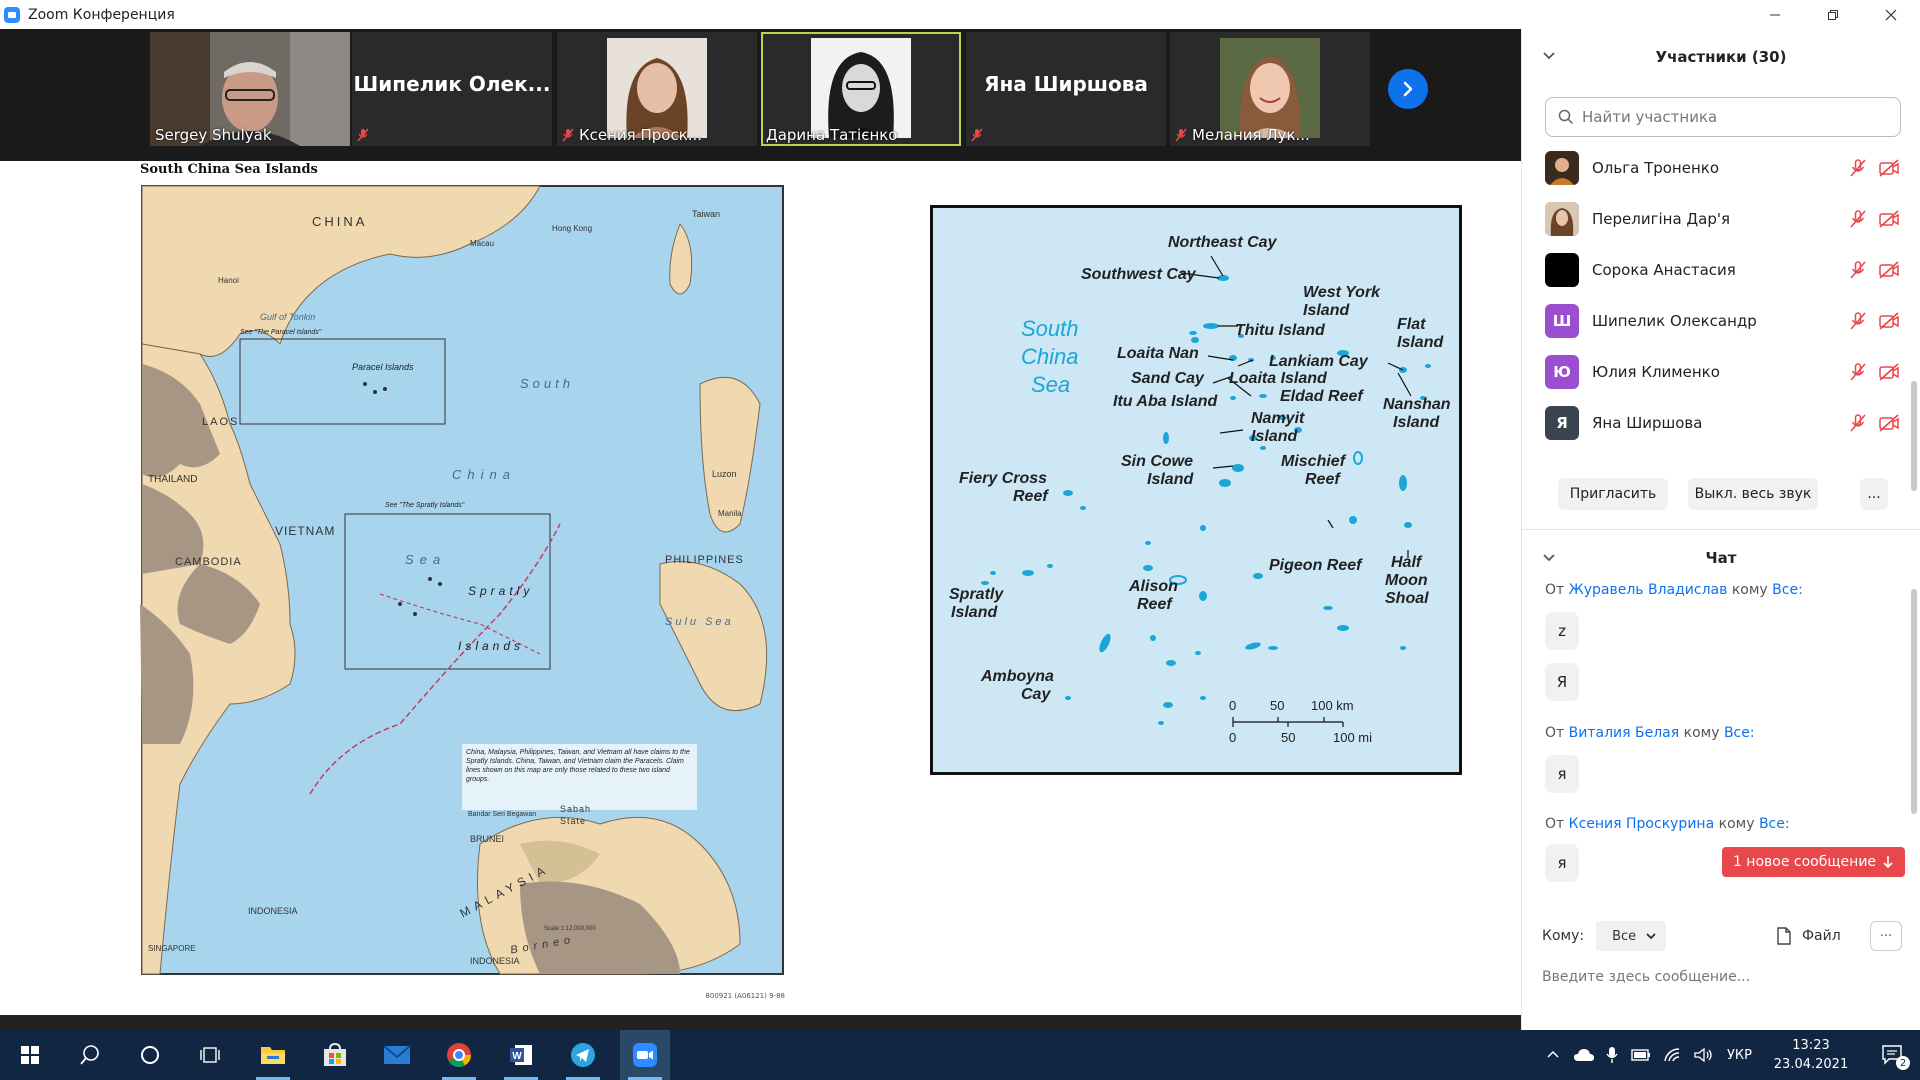 The width and height of the screenshot is (1920, 1080). Describe the element at coordinates (1811, 1055) in the screenshot. I see `clock: 13:23 23.04.2021` at that location.